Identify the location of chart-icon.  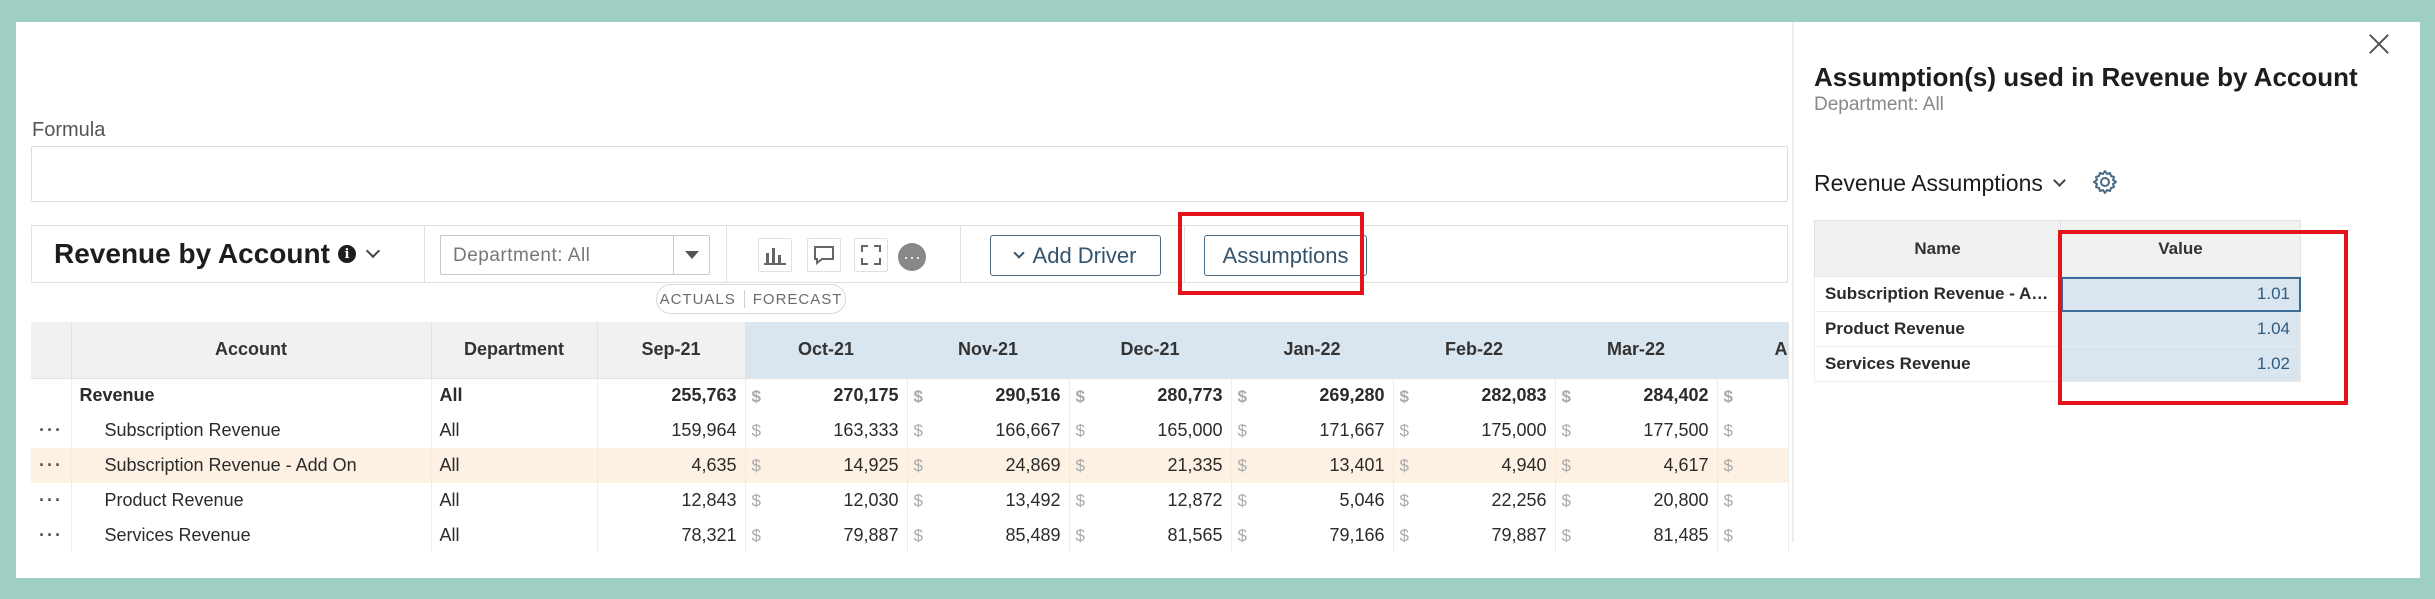
(775, 255).